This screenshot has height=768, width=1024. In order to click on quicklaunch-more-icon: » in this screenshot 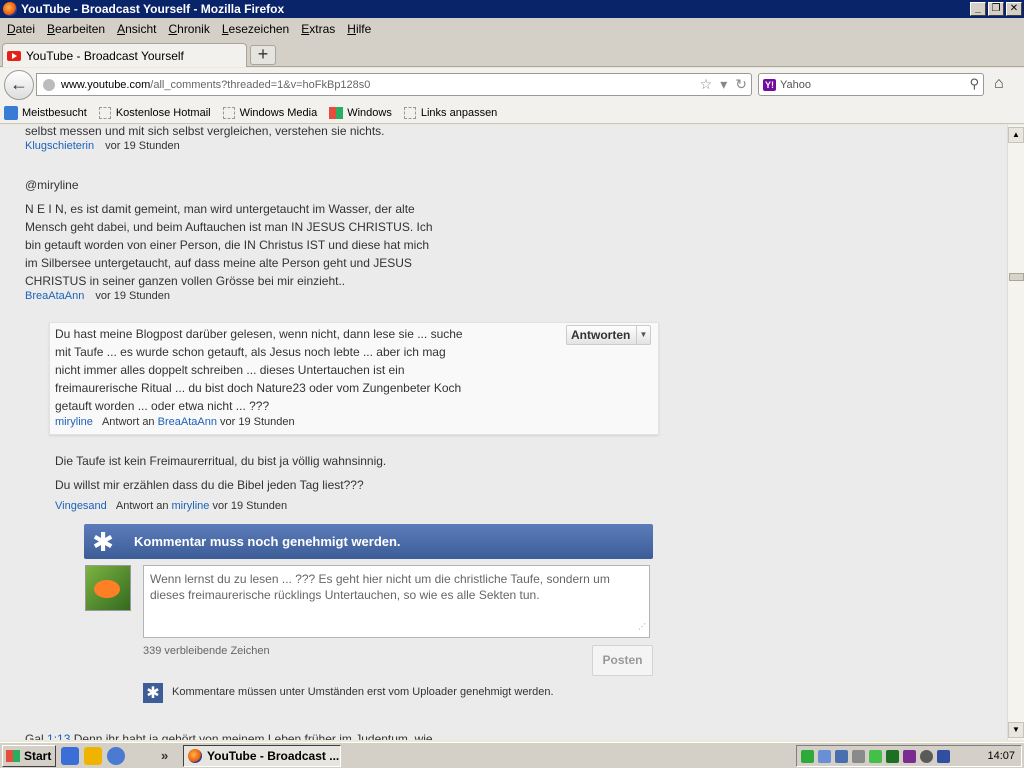, I will do `click(164, 755)`.